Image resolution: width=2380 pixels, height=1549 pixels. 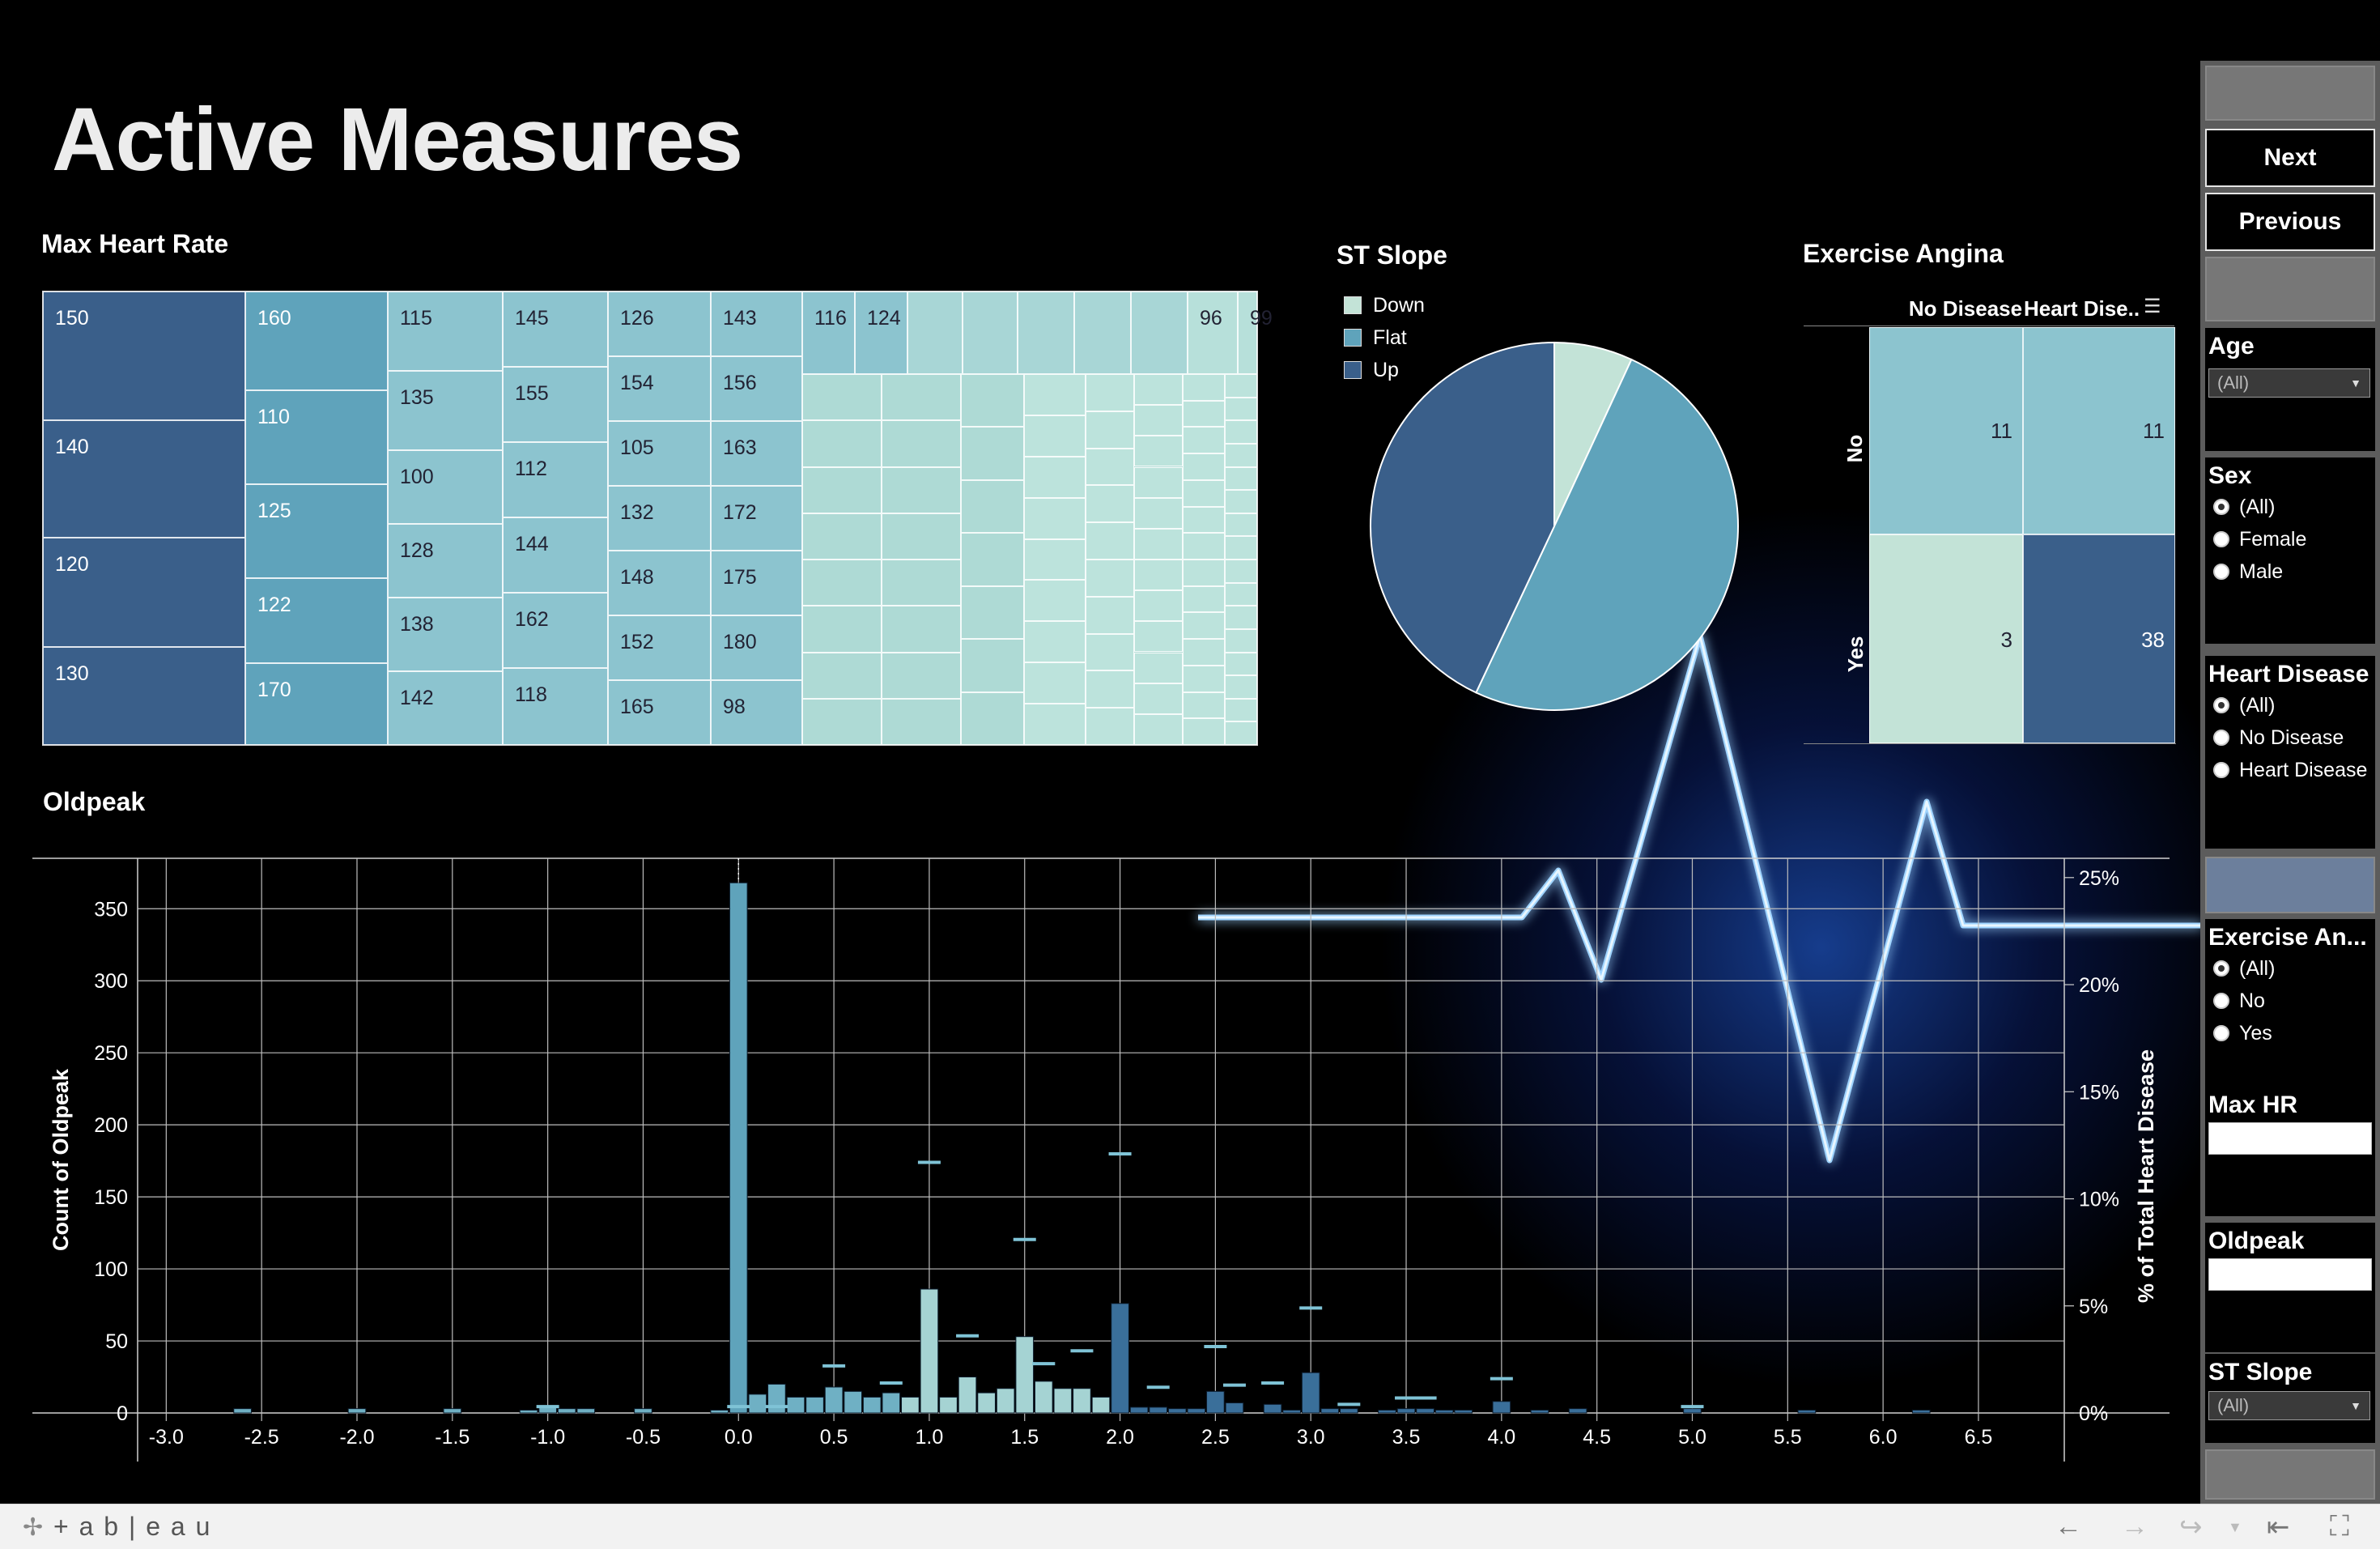 What do you see at coordinates (446, 561) in the screenshot?
I see `treemap-cell: 128` at bounding box center [446, 561].